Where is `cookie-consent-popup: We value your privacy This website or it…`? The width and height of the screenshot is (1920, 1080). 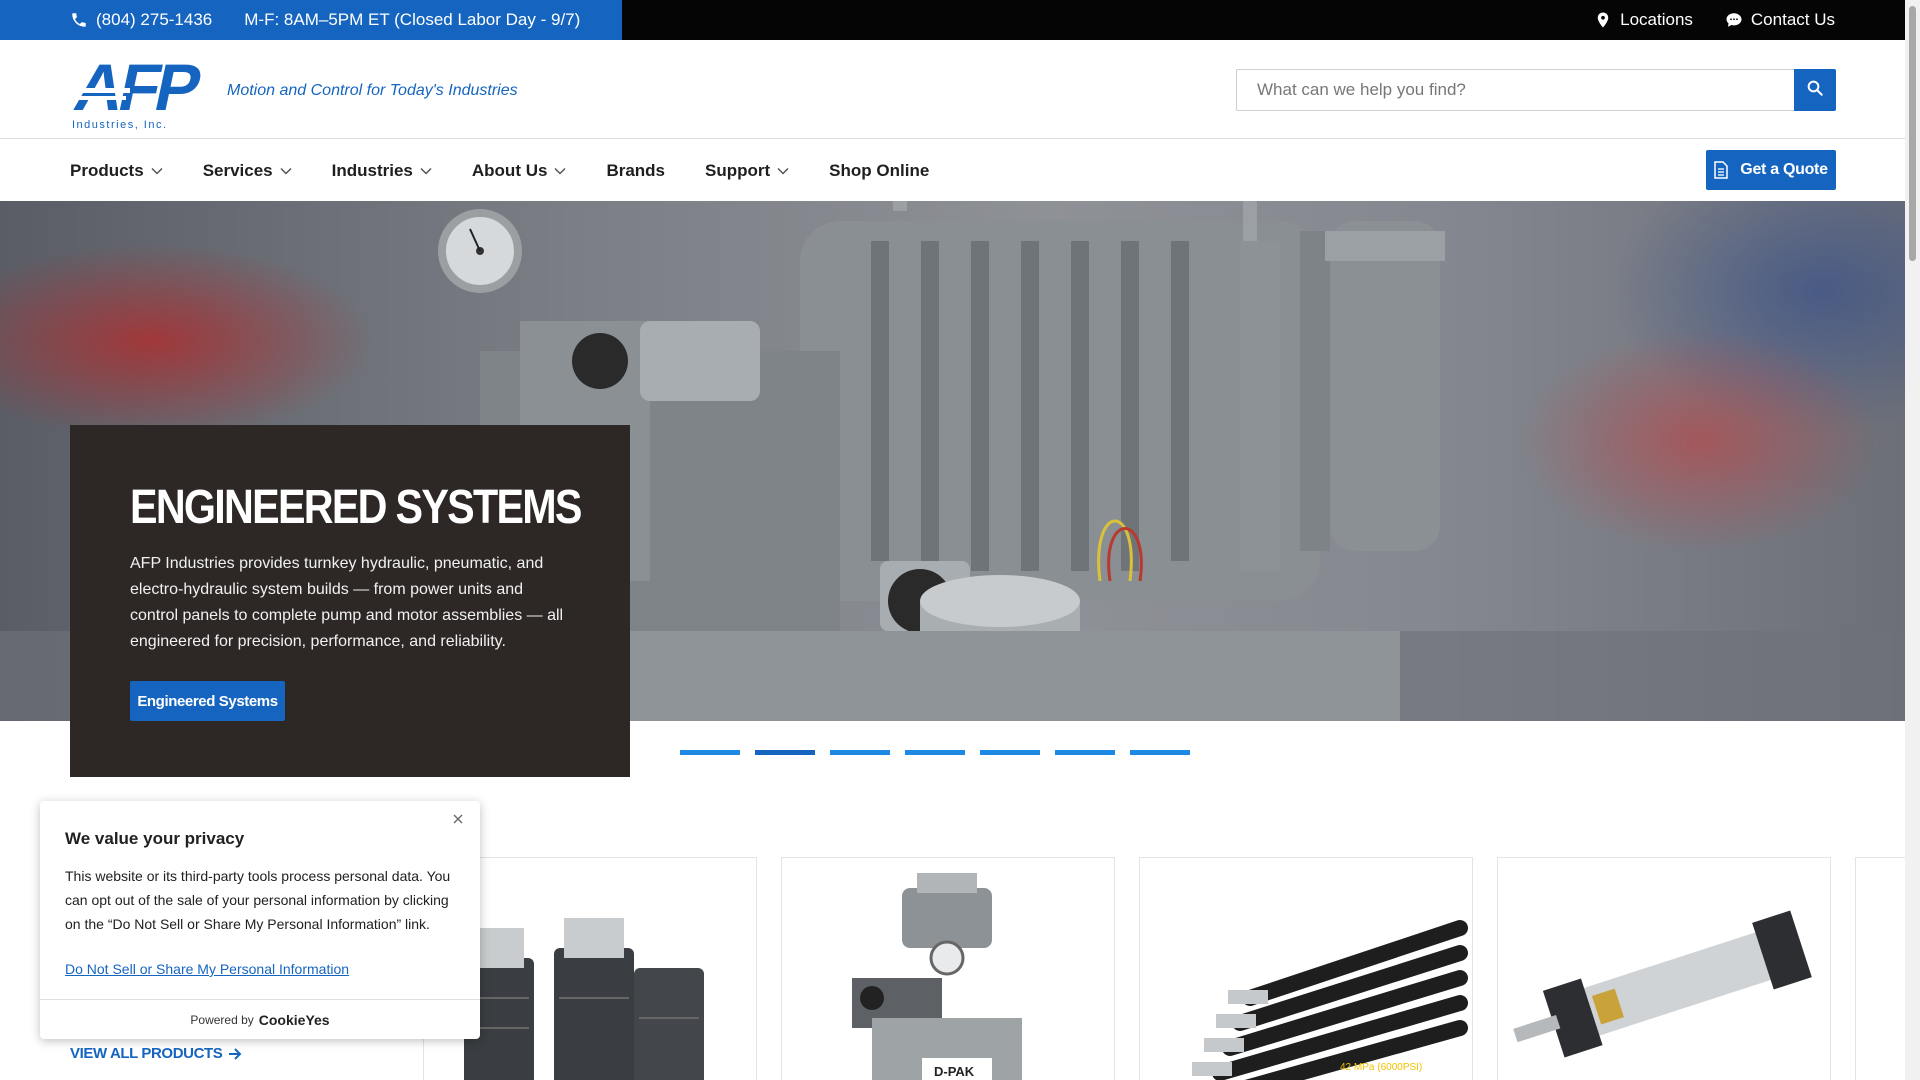
cookie-consent-popup: We value your privacy This website or it… is located at coordinates (260, 920).